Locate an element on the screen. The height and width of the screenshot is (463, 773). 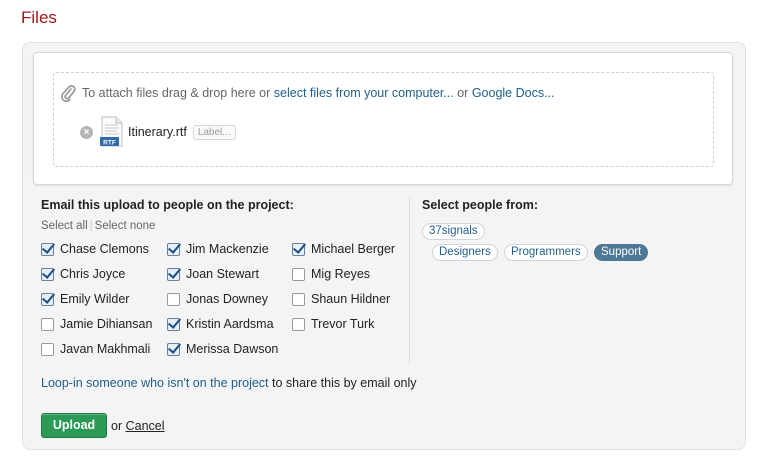
select-none-link: Select none is located at coordinates (125, 226).